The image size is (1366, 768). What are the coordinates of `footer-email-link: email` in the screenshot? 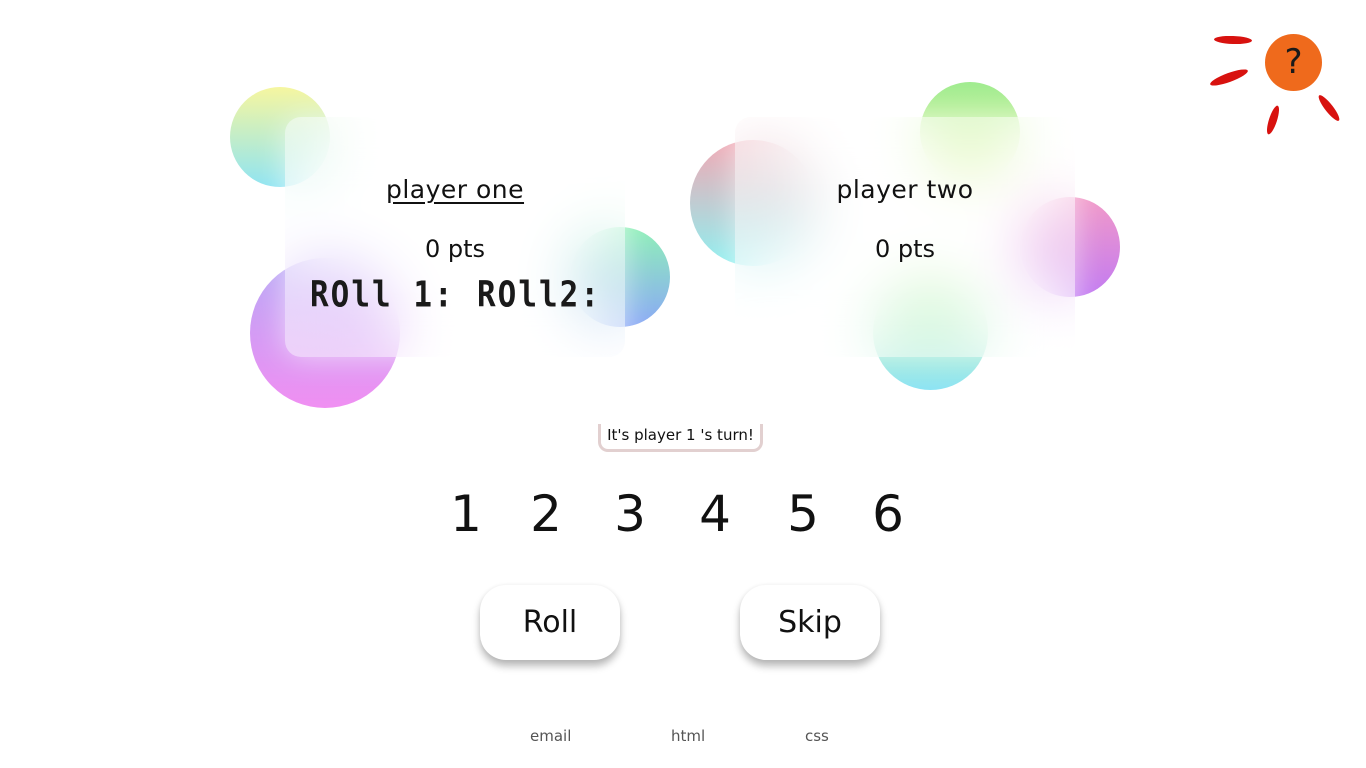 It's located at (550, 736).